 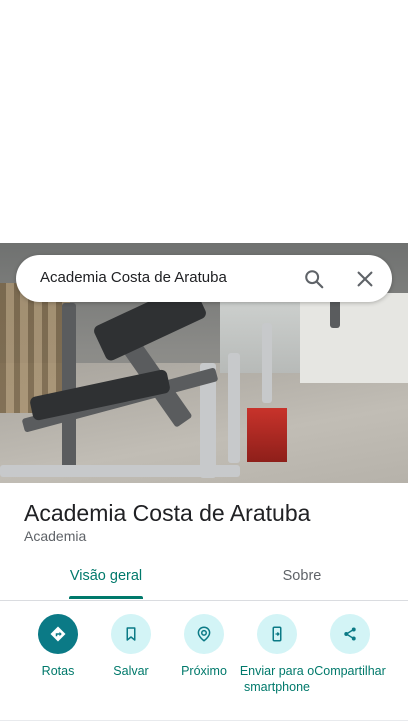 What do you see at coordinates (133, 277) in the screenshot?
I see `search-input: Academia Costa de Aratuba` at bounding box center [133, 277].